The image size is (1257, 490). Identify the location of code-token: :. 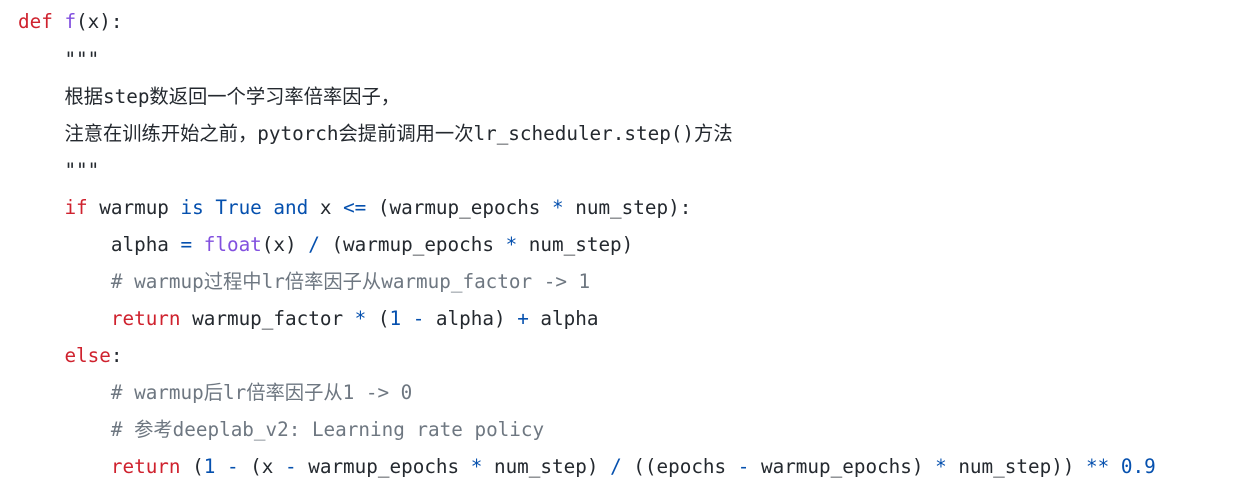
(116, 355).